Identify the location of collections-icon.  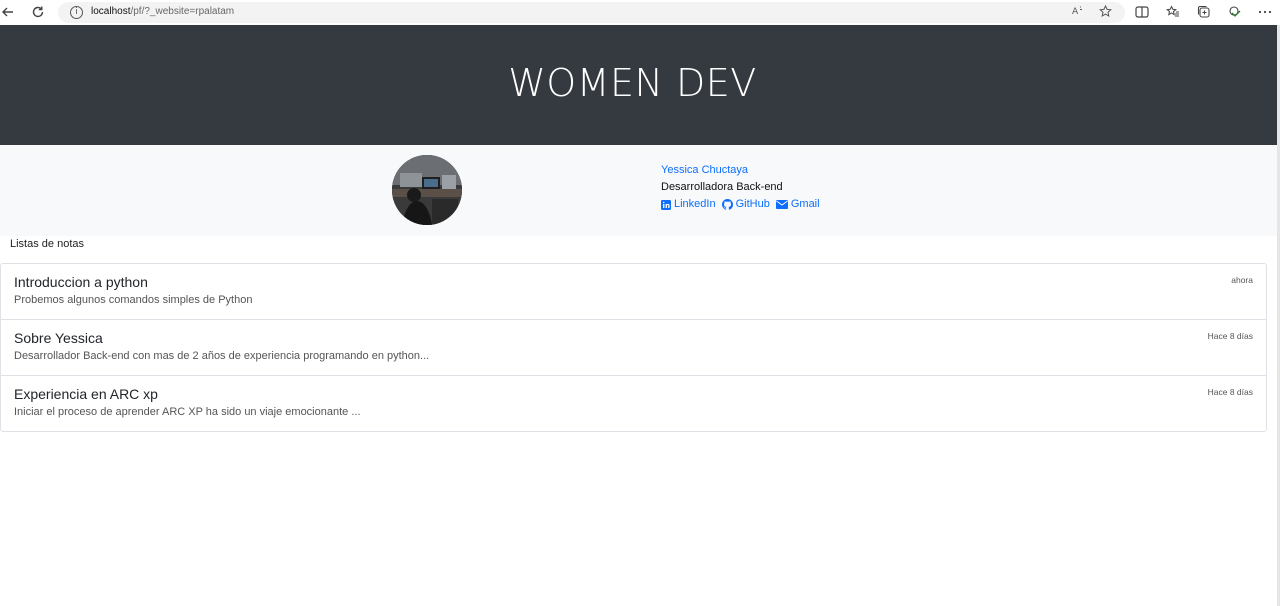
(1204, 12).